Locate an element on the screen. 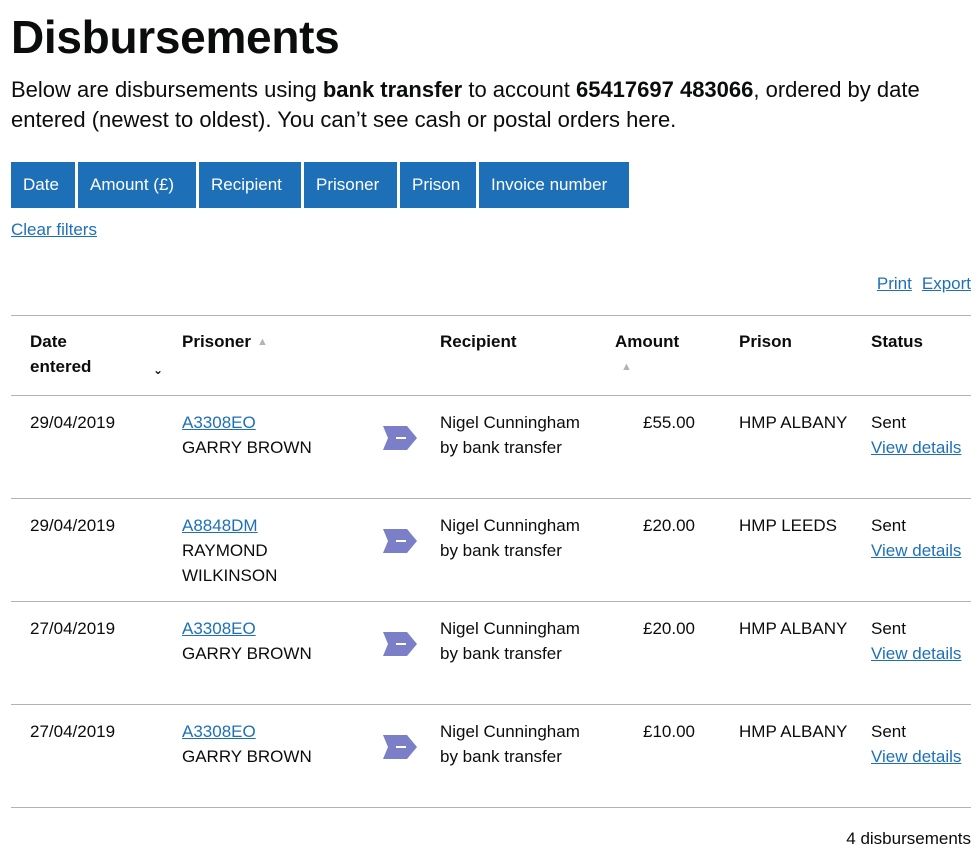  chevron-down-icon: ⌄ is located at coordinates (158, 370).